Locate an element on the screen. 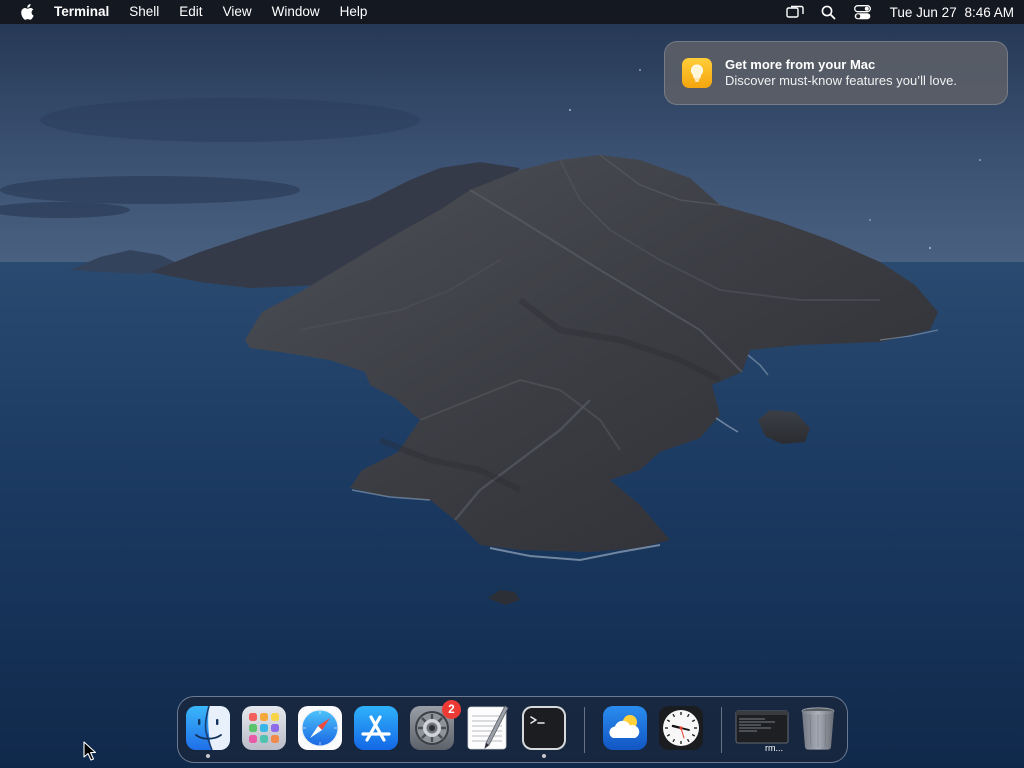  menu-bar-right: Tue Jun 27 8:46 AM is located at coordinates (901, 12).